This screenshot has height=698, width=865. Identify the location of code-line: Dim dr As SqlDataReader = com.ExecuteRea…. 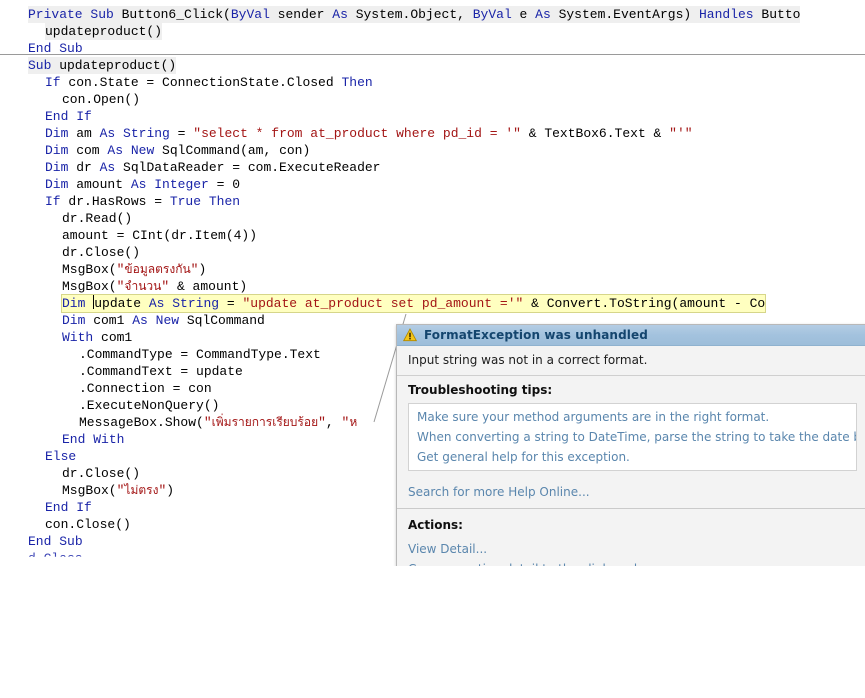
(432, 167).